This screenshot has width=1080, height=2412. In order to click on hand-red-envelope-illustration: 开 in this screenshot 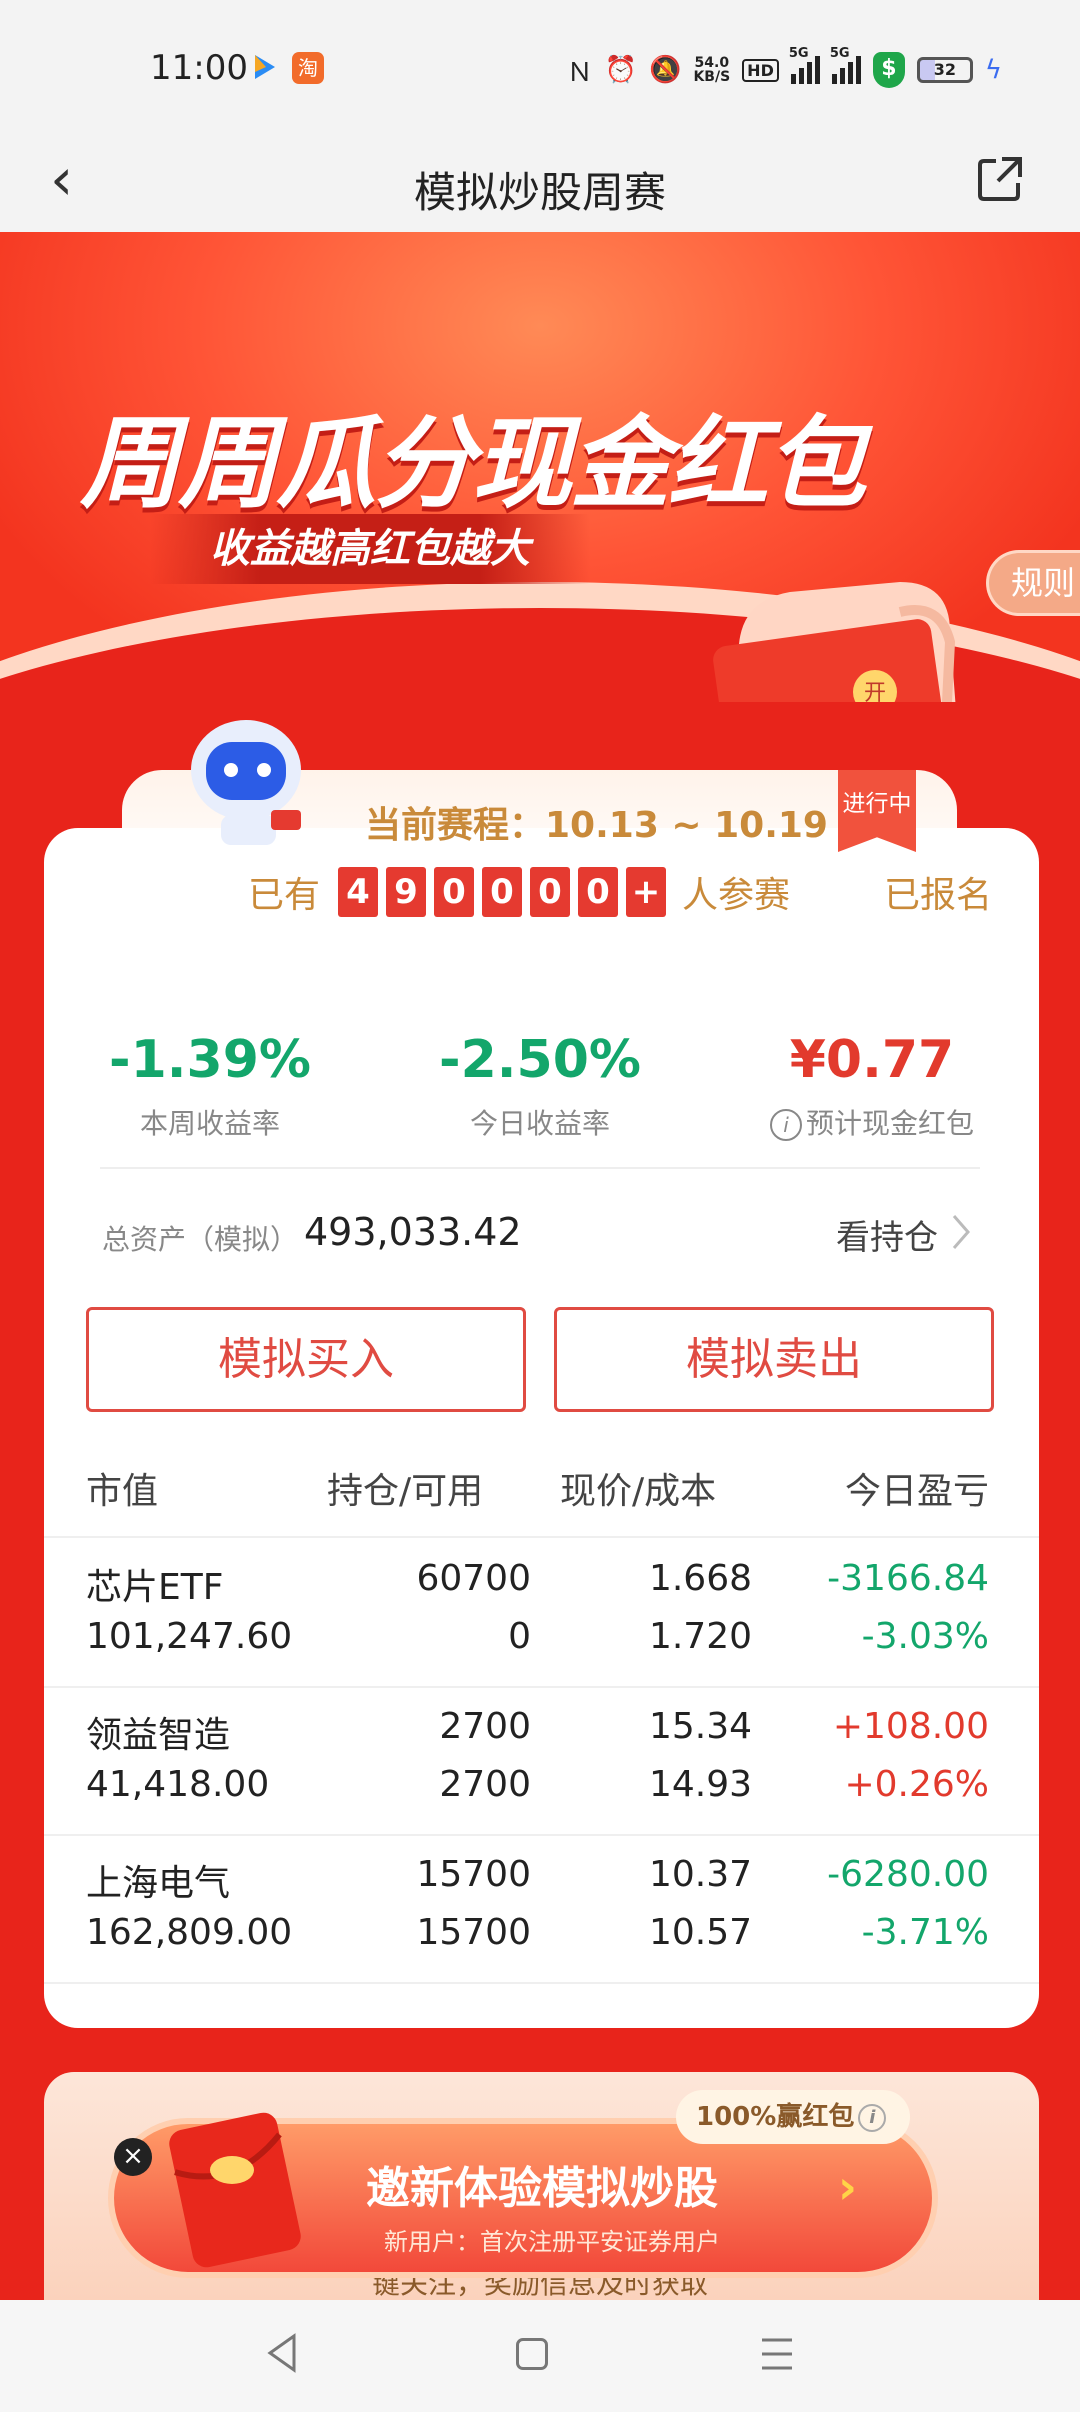, I will do `click(834, 642)`.